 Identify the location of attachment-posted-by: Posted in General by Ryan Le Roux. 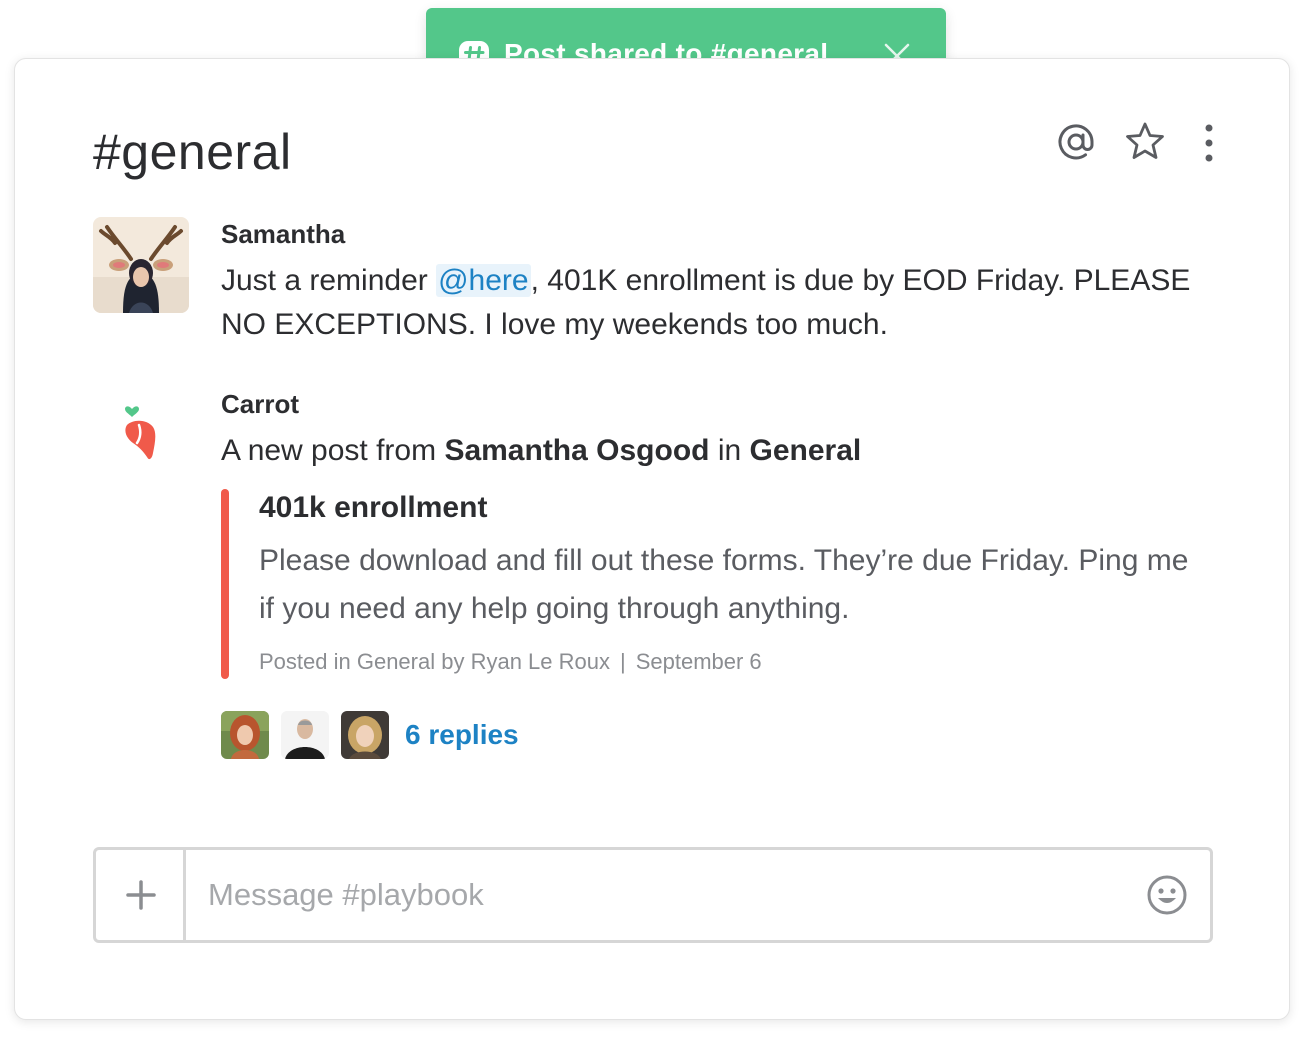
(434, 661).